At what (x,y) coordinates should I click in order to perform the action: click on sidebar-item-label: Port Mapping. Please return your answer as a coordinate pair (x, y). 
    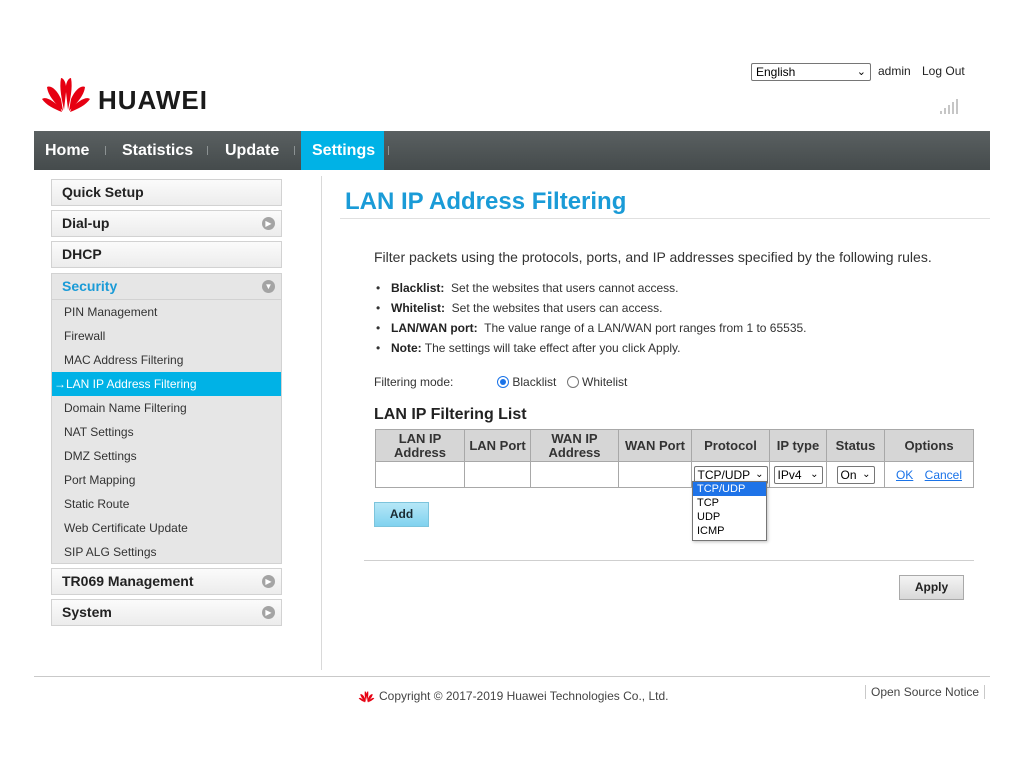
    Looking at the image, I should click on (100, 480).